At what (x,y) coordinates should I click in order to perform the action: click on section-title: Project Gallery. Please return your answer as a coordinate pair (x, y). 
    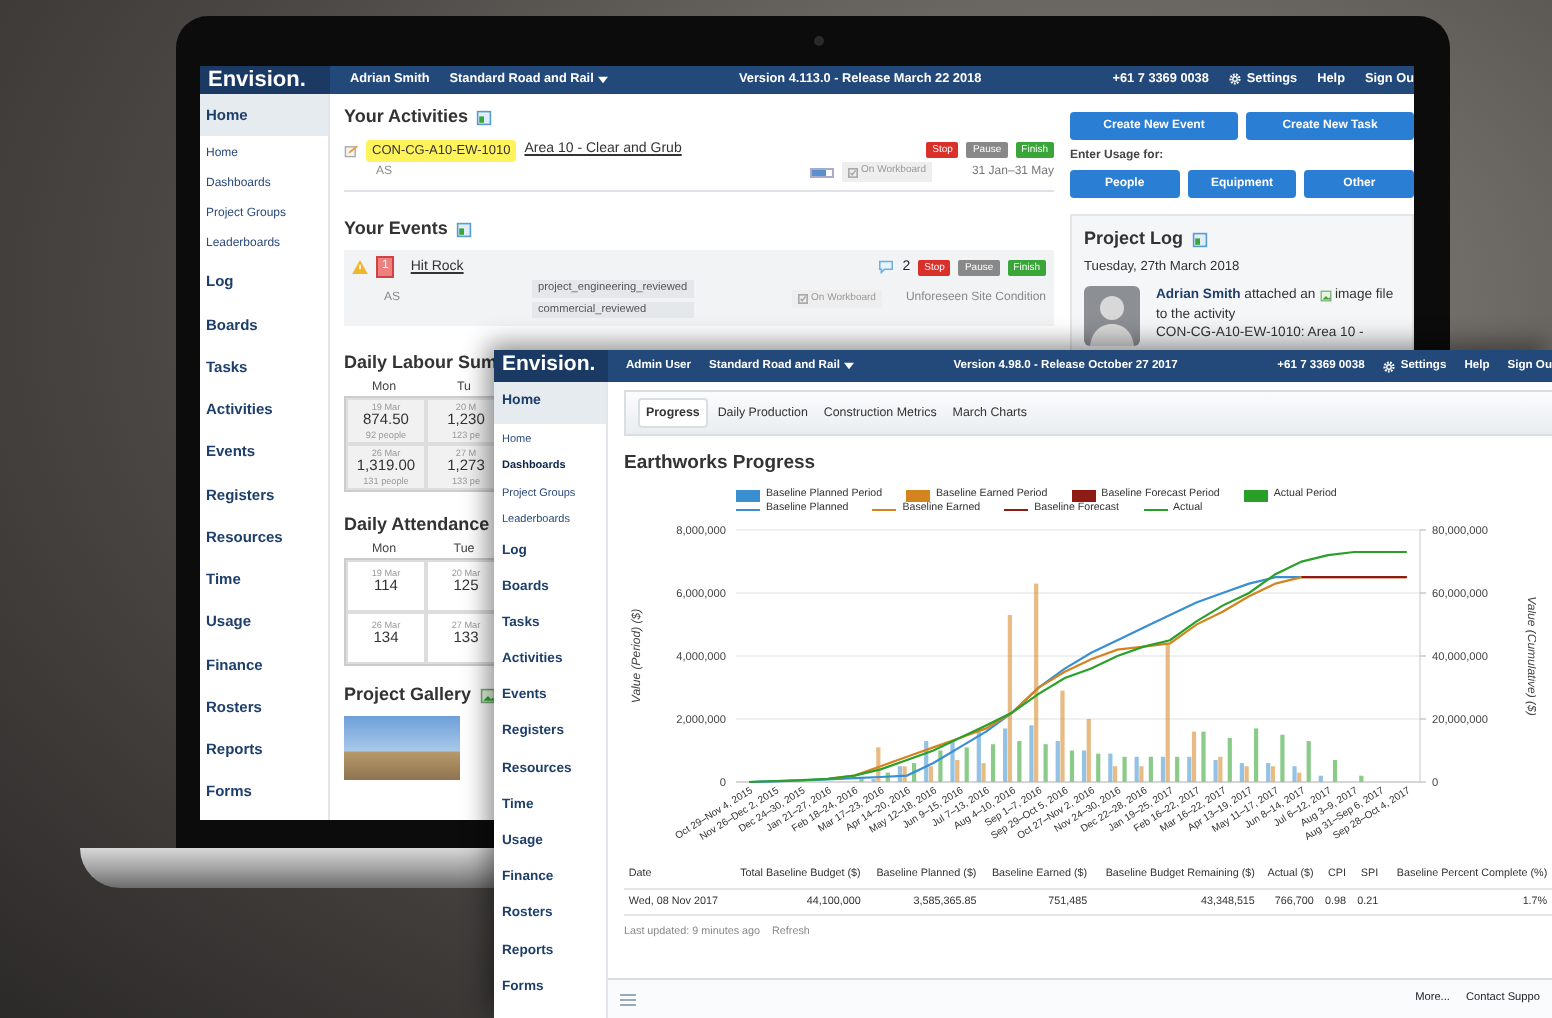
    Looking at the image, I should click on (408, 694).